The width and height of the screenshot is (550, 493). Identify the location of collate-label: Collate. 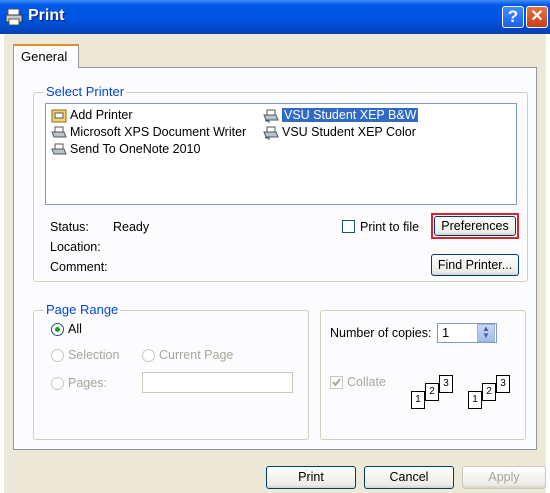
(366, 382).